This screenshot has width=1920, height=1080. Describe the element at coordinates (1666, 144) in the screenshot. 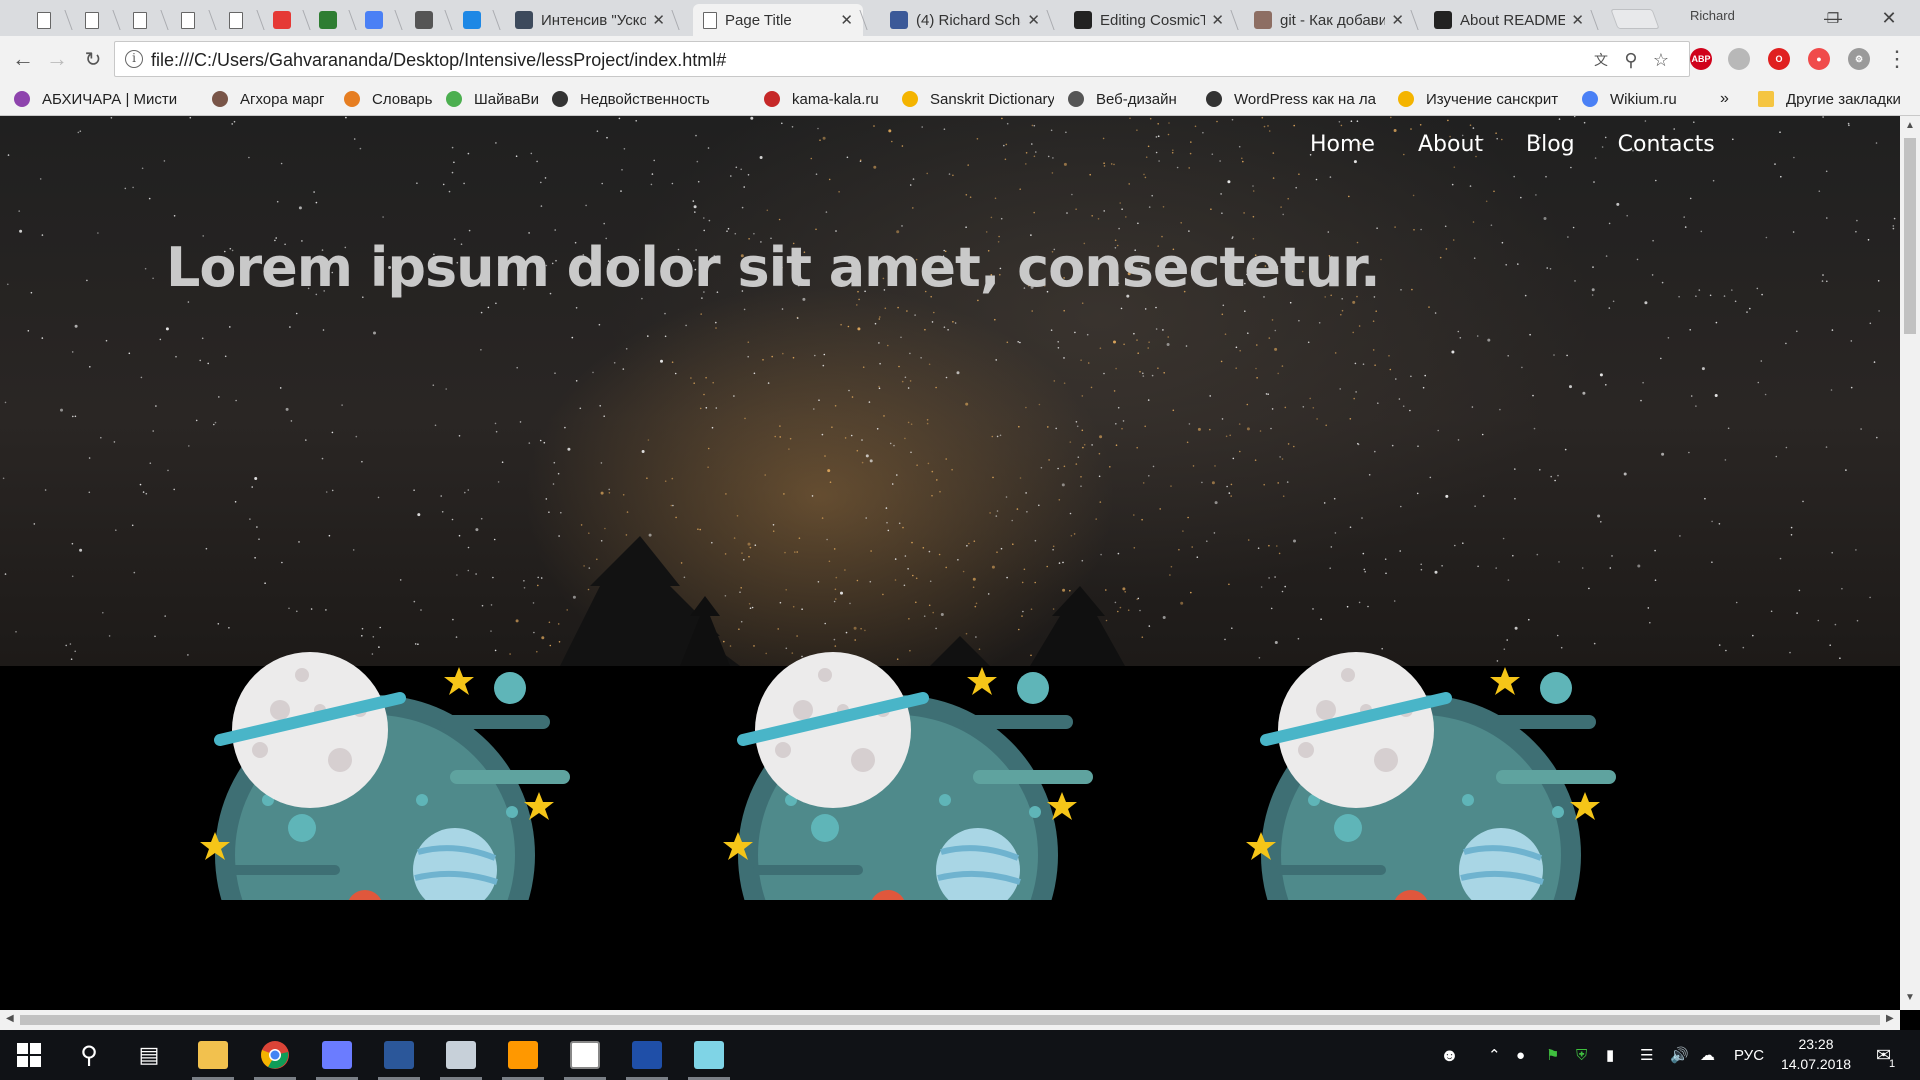

I see `nav-link-contacts: Contacts` at that location.